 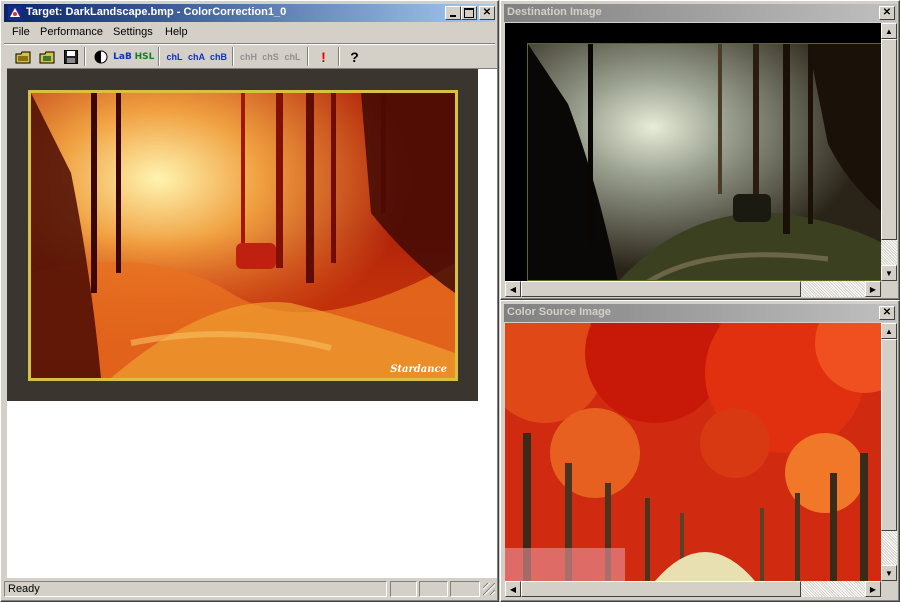 What do you see at coordinates (122, 56) in the screenshot?
I see `lab-button: LaB` at bounding box center [122, 56].